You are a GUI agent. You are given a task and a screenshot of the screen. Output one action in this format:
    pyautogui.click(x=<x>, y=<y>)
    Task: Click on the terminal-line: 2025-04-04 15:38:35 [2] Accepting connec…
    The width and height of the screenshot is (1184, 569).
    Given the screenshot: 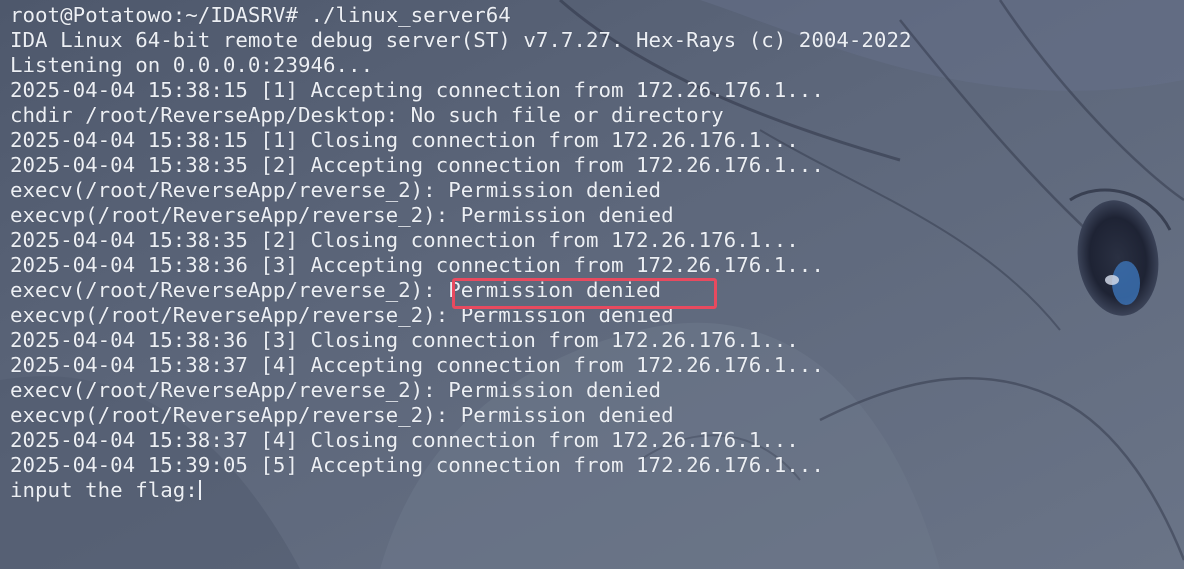 What is the action you would take?
    pyautogui.click(x=417, y=165)
    